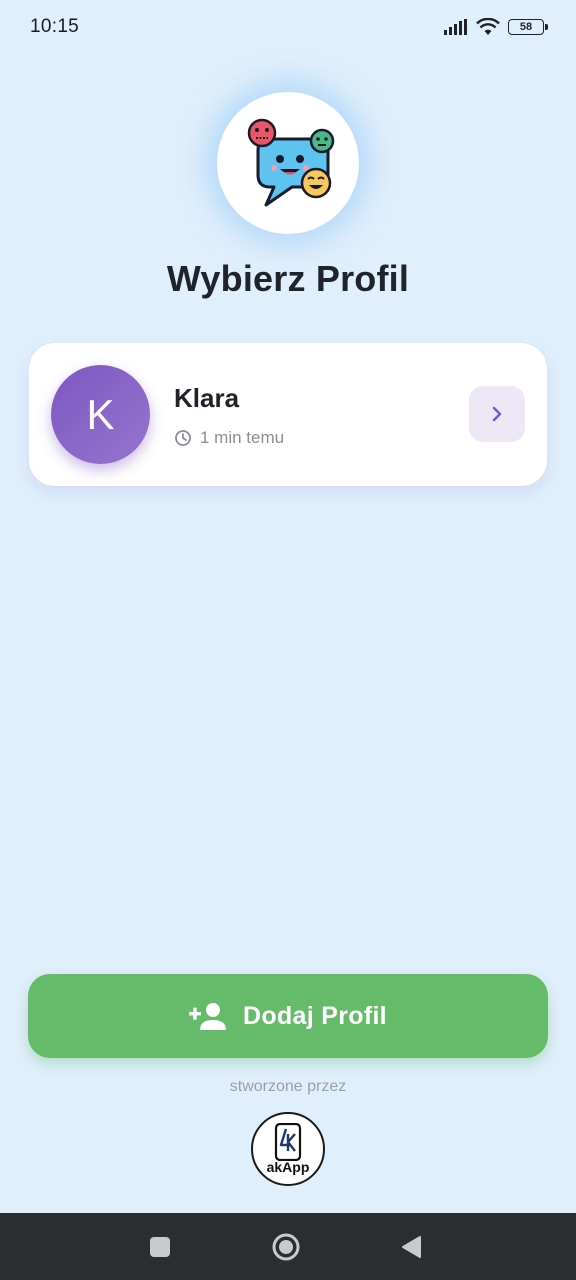 Image resolution: width=576 pixels, height=1280 pixels. I want to click on phone-logo-icon, so click(288, 1142).